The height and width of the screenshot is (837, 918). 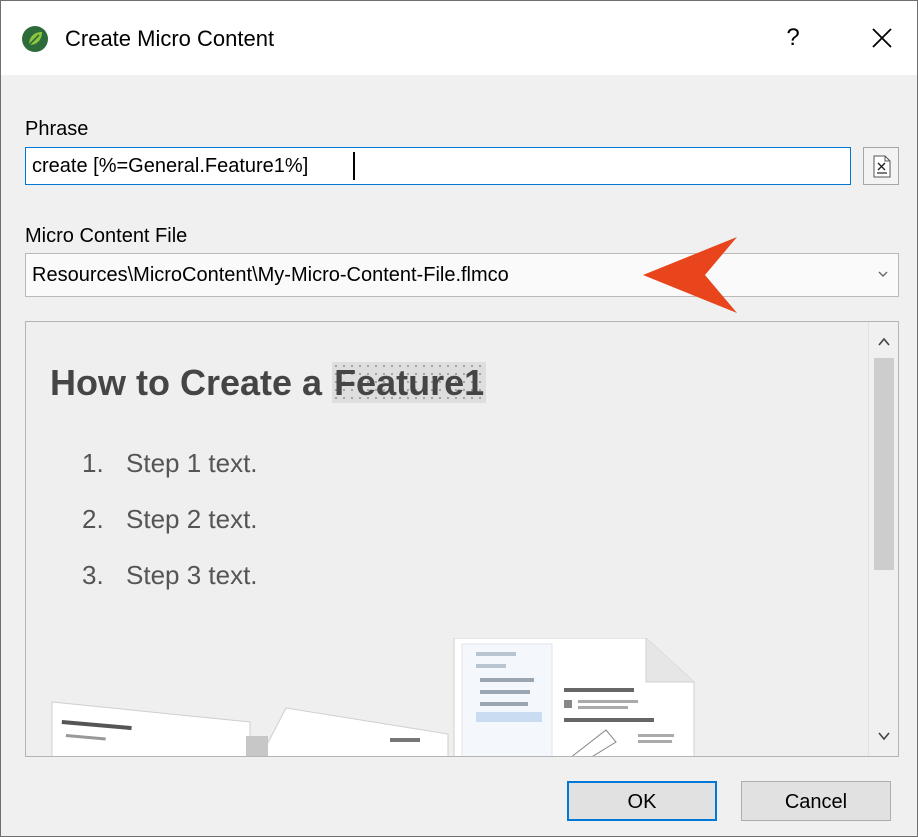 I want to click on preview-heading-text: How to Create a, so click(x=191, y=382).